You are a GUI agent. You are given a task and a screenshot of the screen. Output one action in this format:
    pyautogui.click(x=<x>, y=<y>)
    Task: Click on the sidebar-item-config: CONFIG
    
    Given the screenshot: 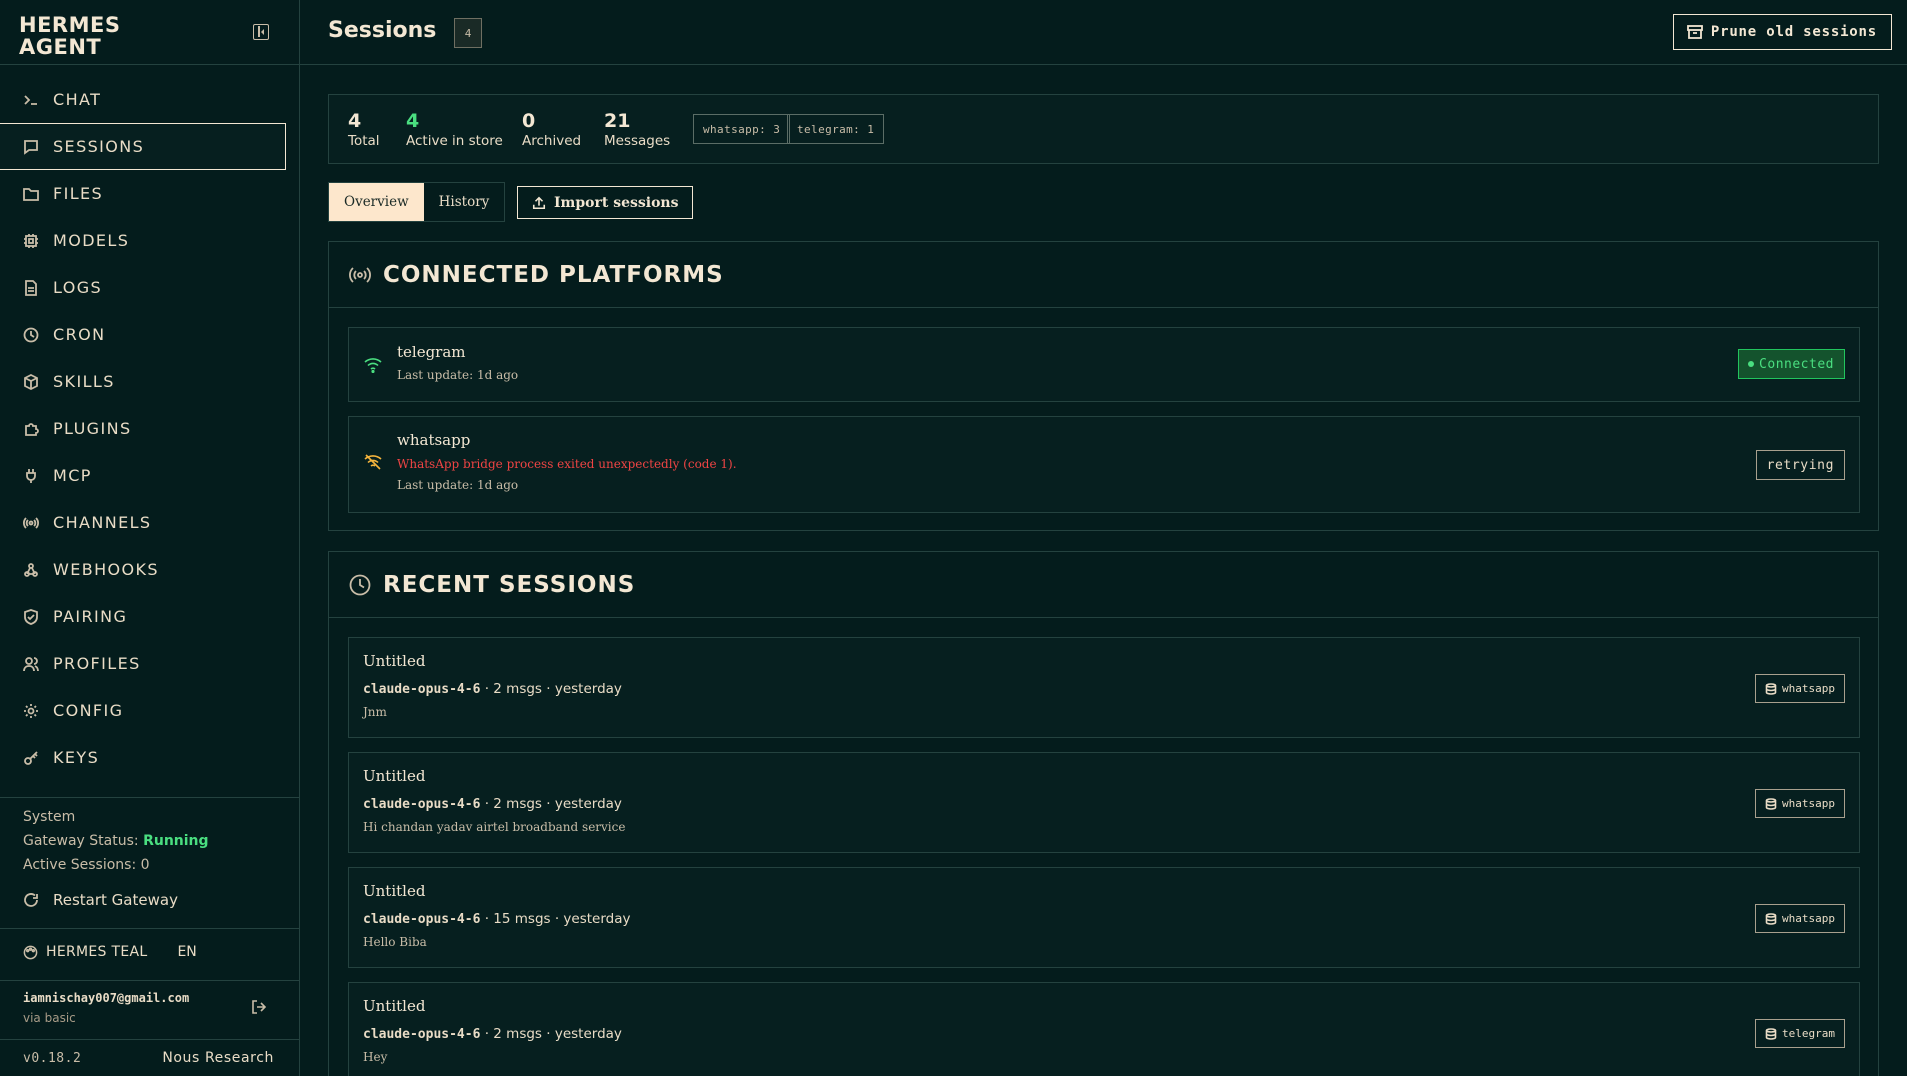 What is the action you would take?
    pyautogui.click(x=150, y=710)
    